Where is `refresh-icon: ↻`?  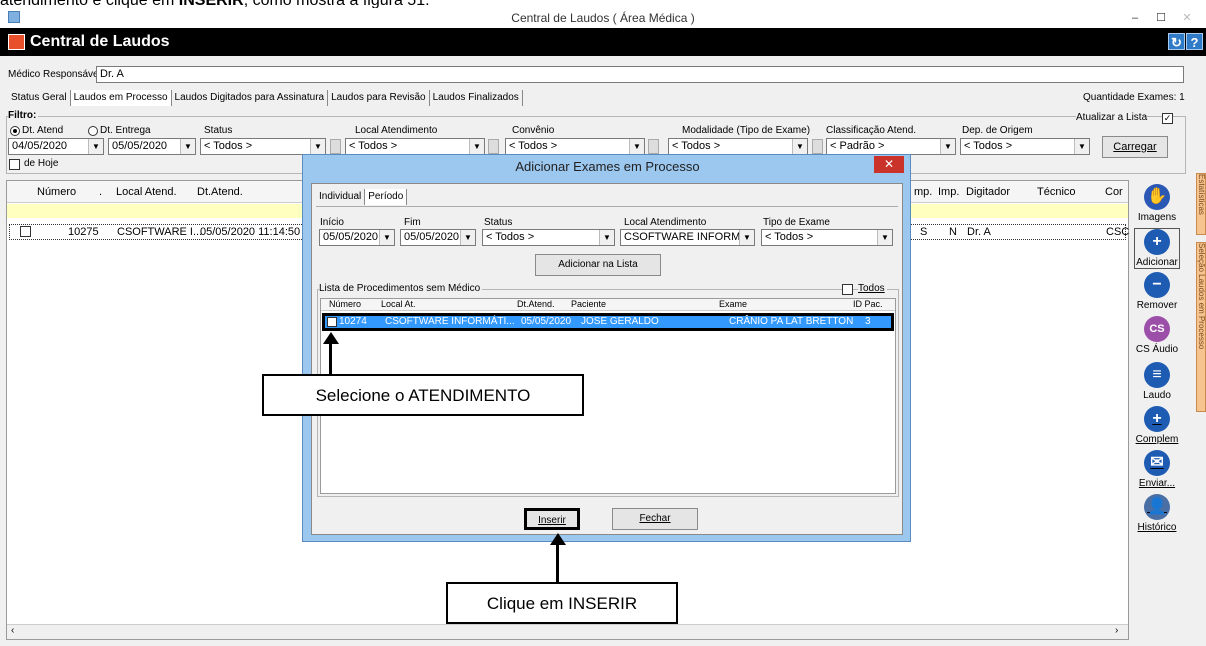
refresh-icon: ↻ is located at coordinates (1176, 41).